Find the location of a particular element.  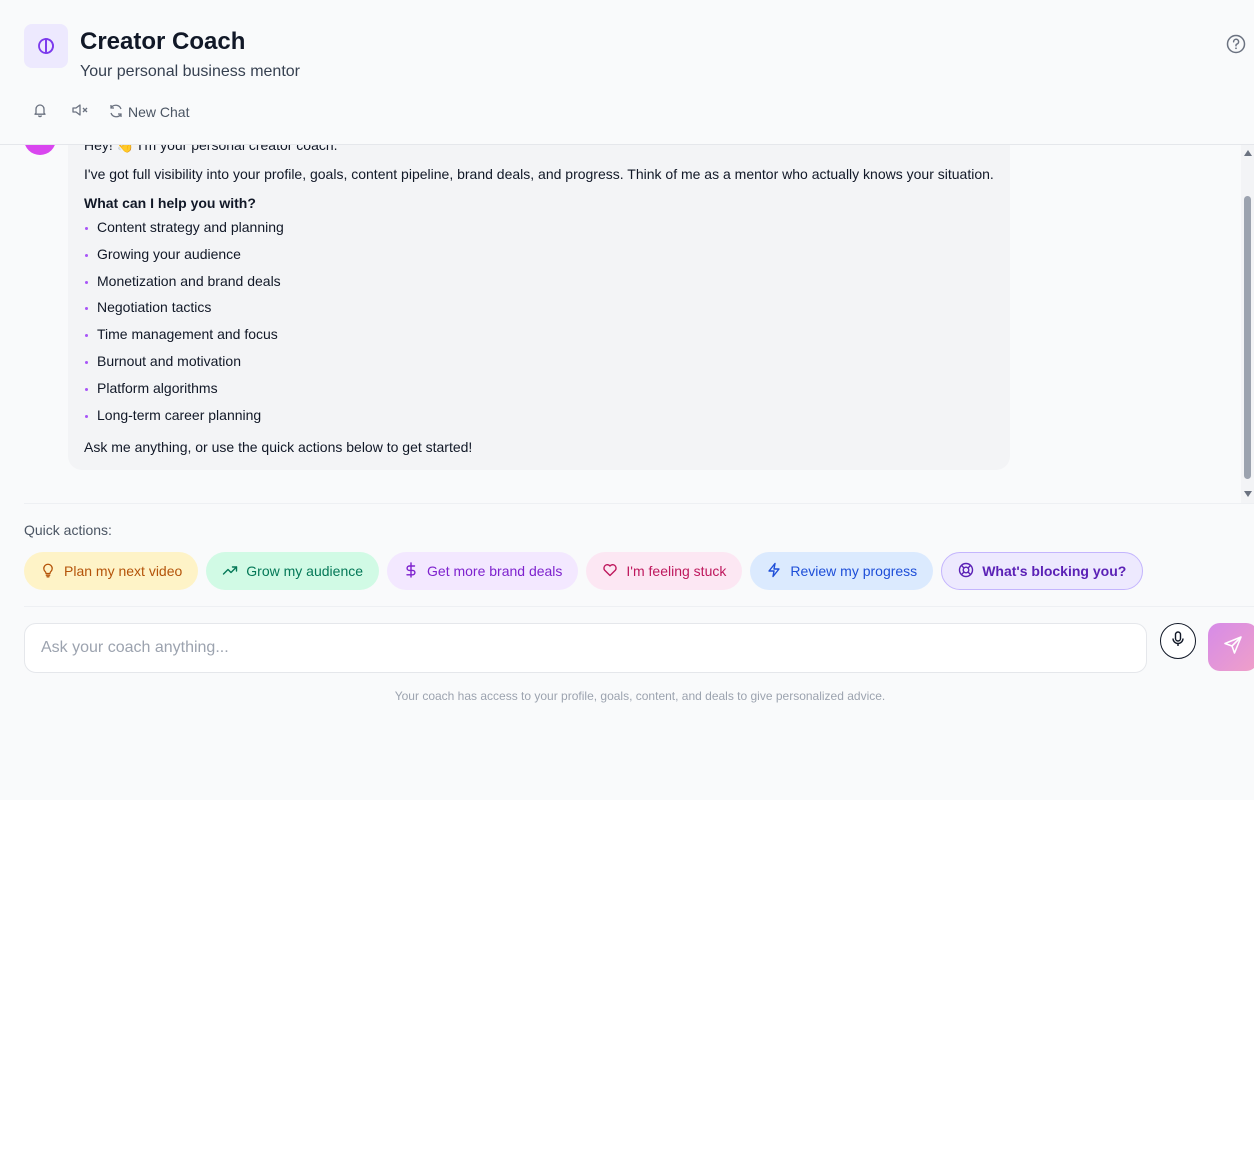

list-item: Time management and focus is located at coordinates (184, 337).